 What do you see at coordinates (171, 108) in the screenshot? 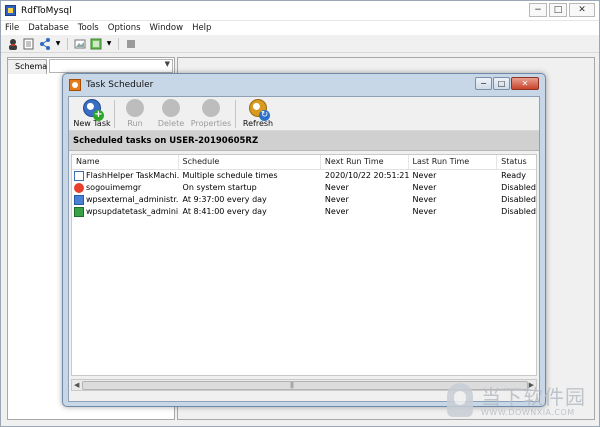
I see `delete-icon` at bounding box center [171, 108].